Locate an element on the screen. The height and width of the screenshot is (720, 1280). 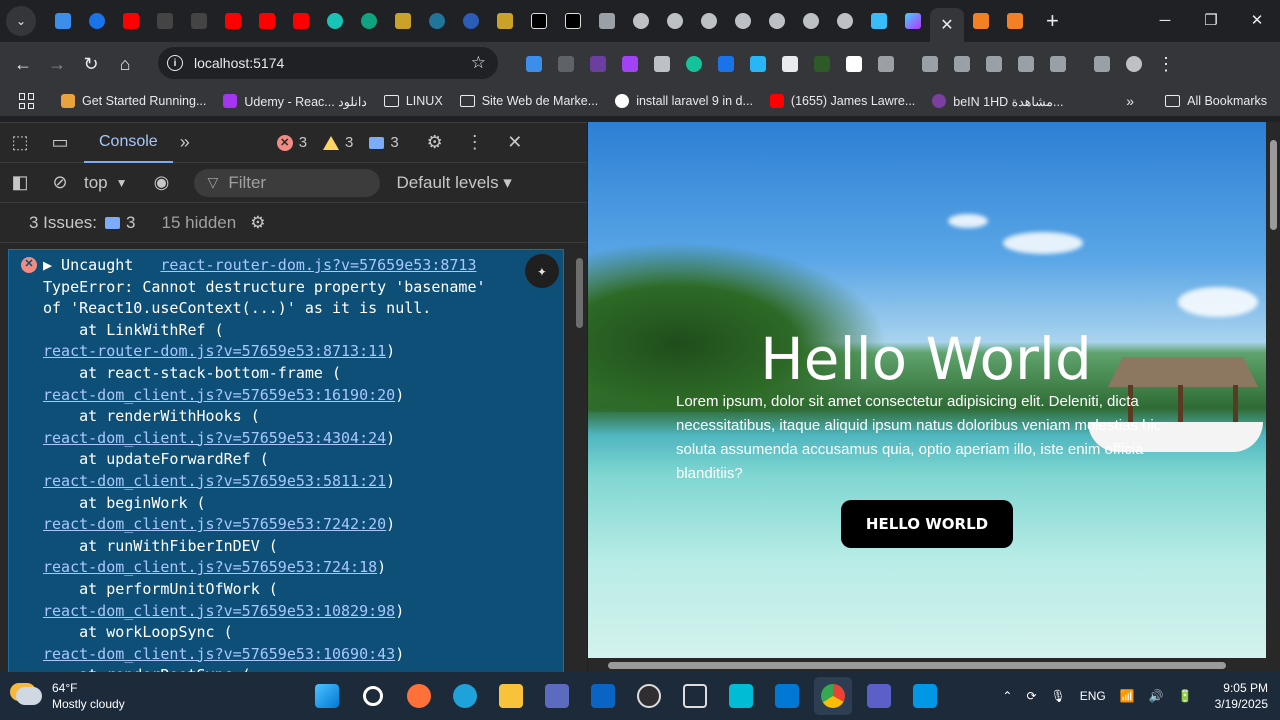
translate-icon is located at coordinates (930, 64).